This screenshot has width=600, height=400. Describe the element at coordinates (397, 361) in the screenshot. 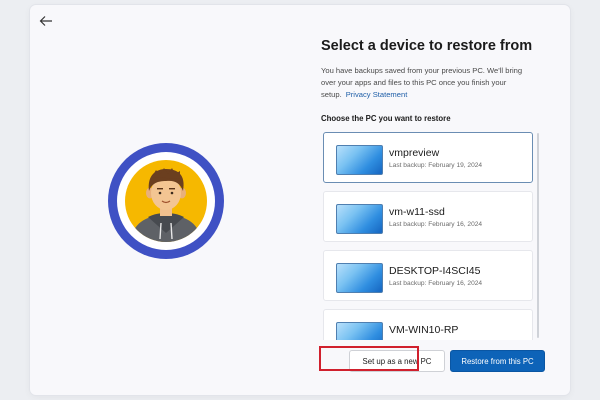

I see `set-up-new-pc-button: Set up as a new PC` at that location.